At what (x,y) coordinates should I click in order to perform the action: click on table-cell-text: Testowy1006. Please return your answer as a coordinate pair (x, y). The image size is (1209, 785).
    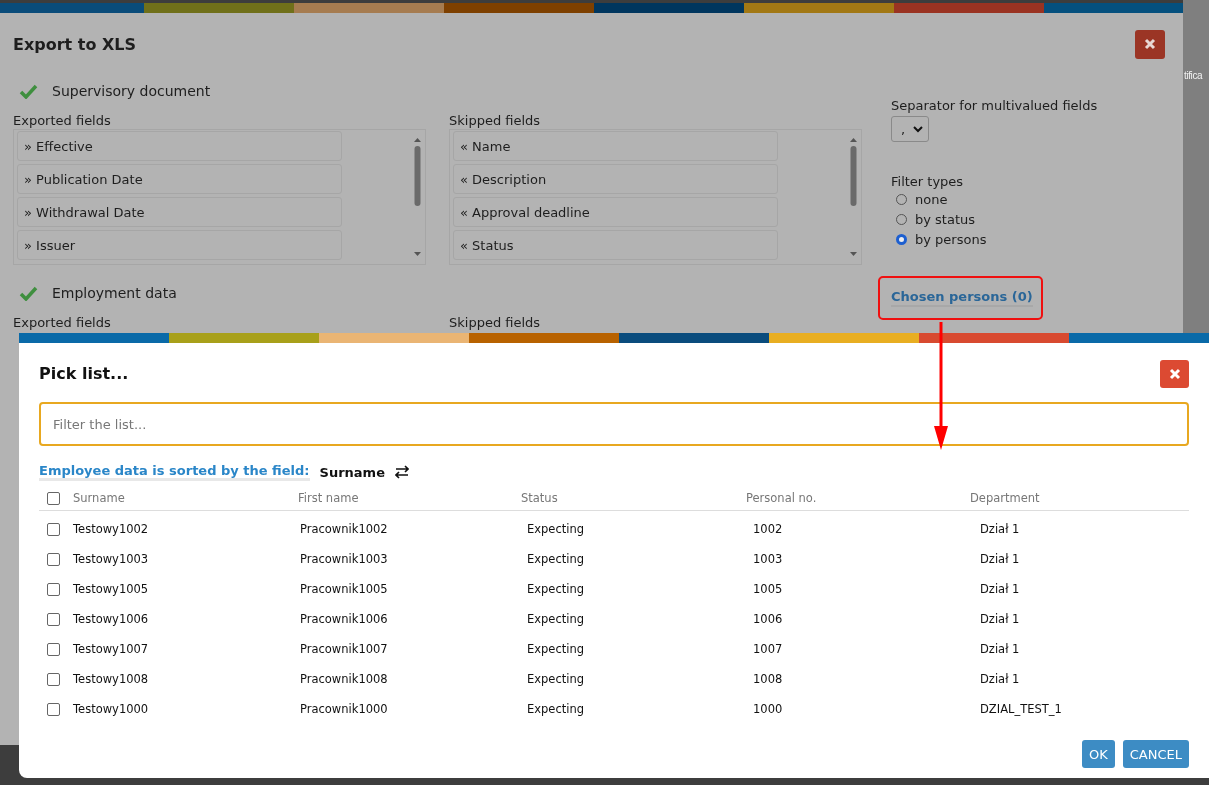
    Looking at the image, I should click on (111, 619).